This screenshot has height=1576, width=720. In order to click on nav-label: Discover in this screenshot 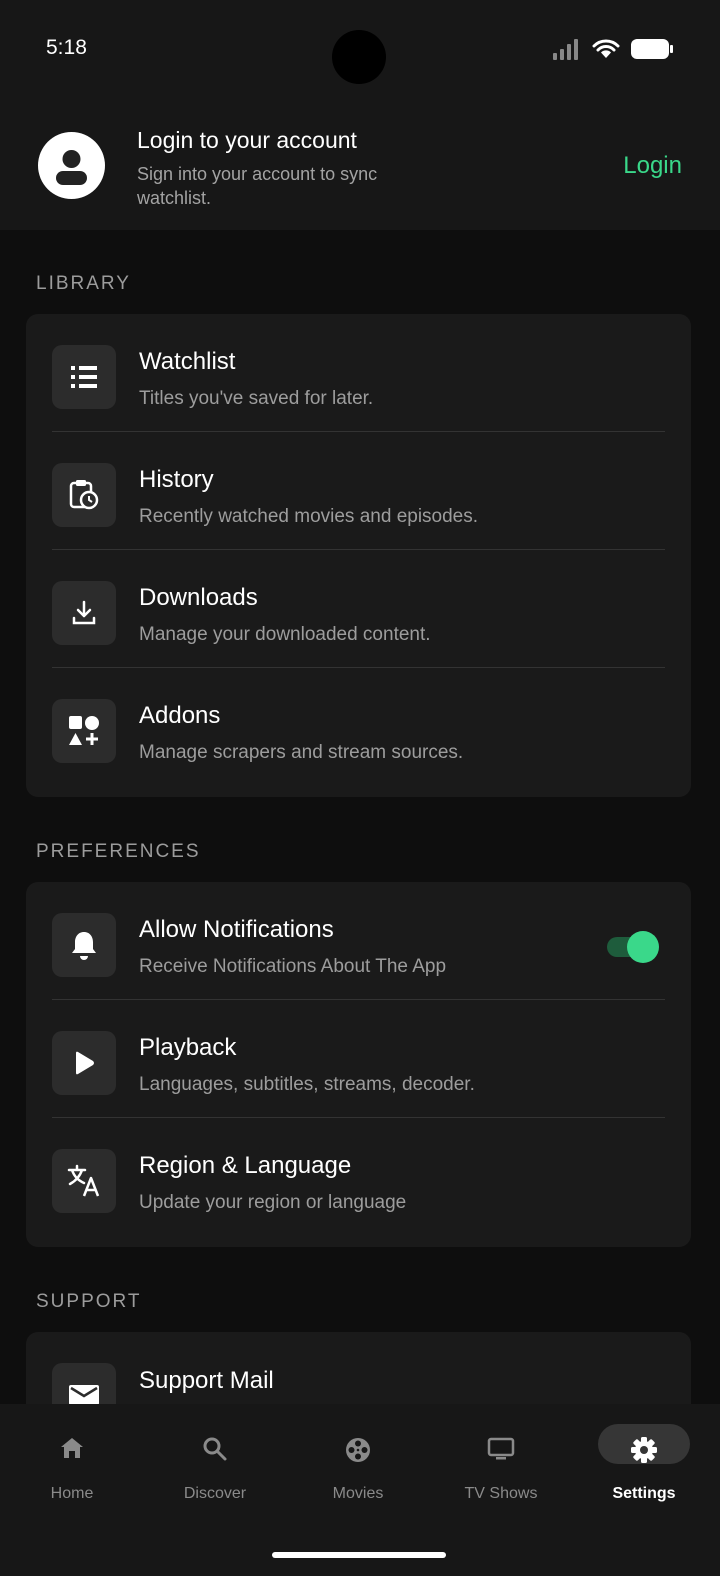, I will do `click(215, 1493)`.